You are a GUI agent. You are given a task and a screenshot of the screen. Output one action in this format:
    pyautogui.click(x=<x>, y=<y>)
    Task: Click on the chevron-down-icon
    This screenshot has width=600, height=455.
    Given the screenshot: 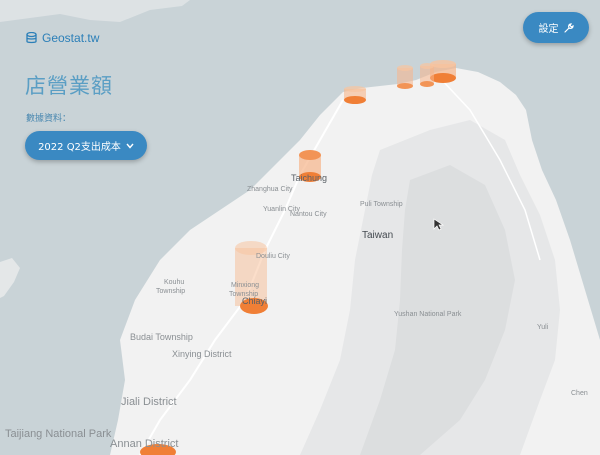 What is the action you would take?
    pyautogui.click(x=130, y=146)
    